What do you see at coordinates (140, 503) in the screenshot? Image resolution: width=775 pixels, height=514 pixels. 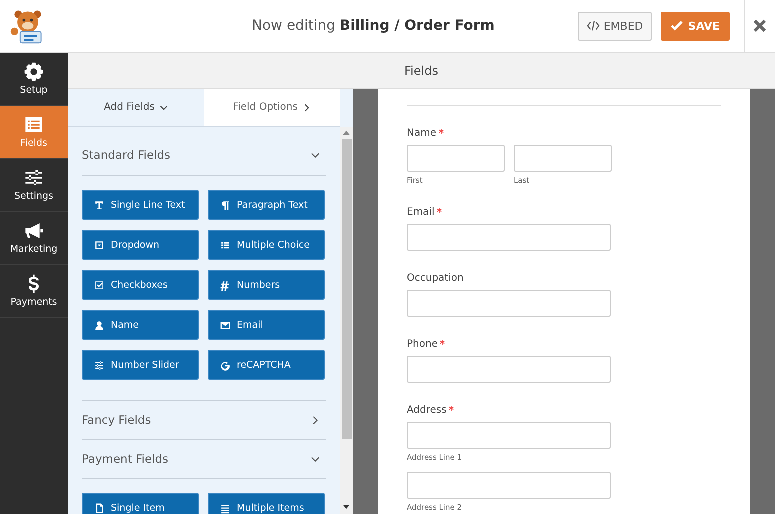 I see `add-field-button: Single Item` at bounding box center [140, 503].